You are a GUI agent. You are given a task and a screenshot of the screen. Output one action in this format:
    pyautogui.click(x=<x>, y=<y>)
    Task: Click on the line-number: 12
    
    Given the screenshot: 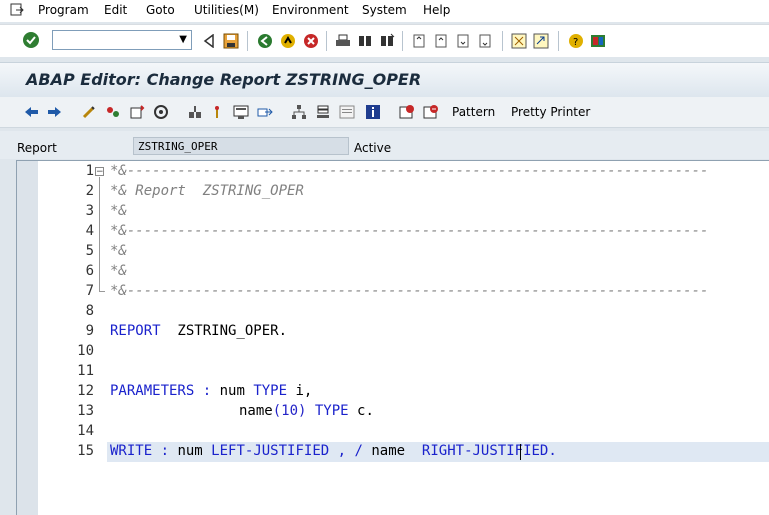 What is the action you would take?
    pyautogui.click(x=85, y=391)
    